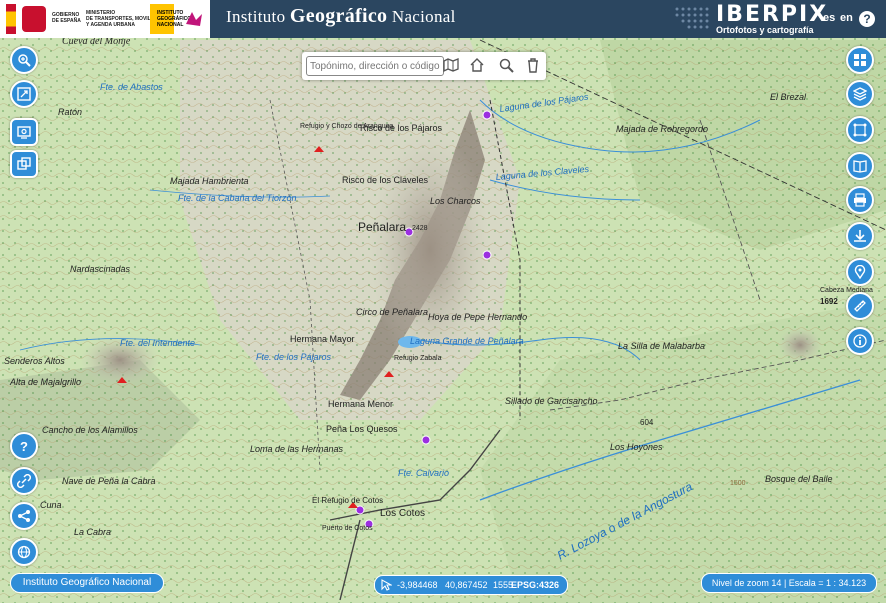  What do you see at coordinates (647, 422) in the screenshot?
I see `map-label: 604` at bounding box center [647, 422].